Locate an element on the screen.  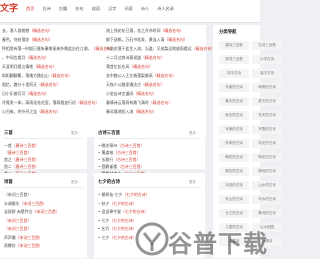
nav-item: 成语 is located at coordinates (96, 9).